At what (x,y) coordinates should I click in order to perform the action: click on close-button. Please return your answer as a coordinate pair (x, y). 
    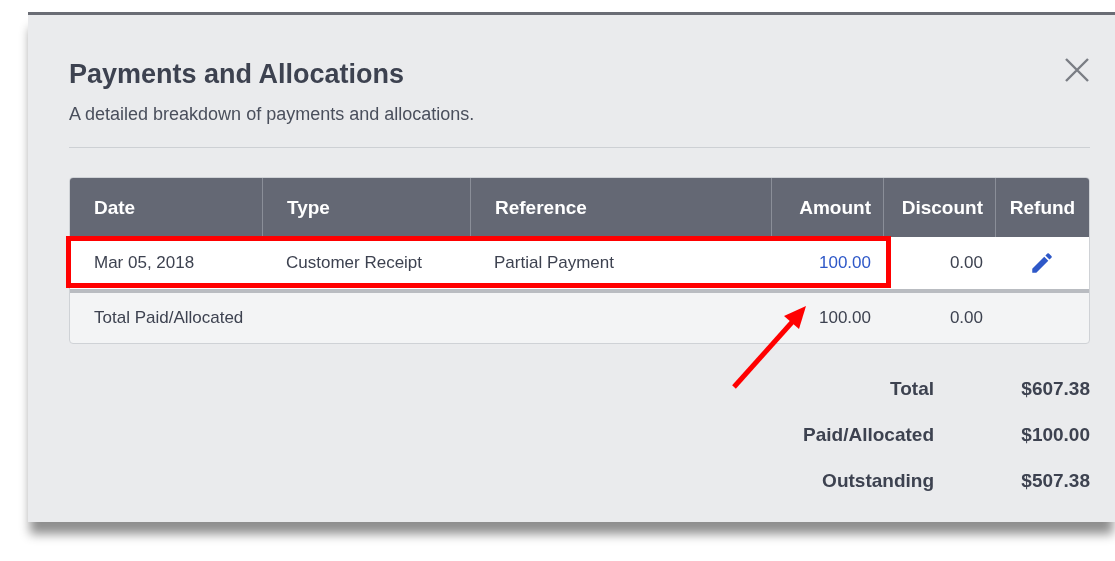
    Looking at the image, I should click on (1077, 70).